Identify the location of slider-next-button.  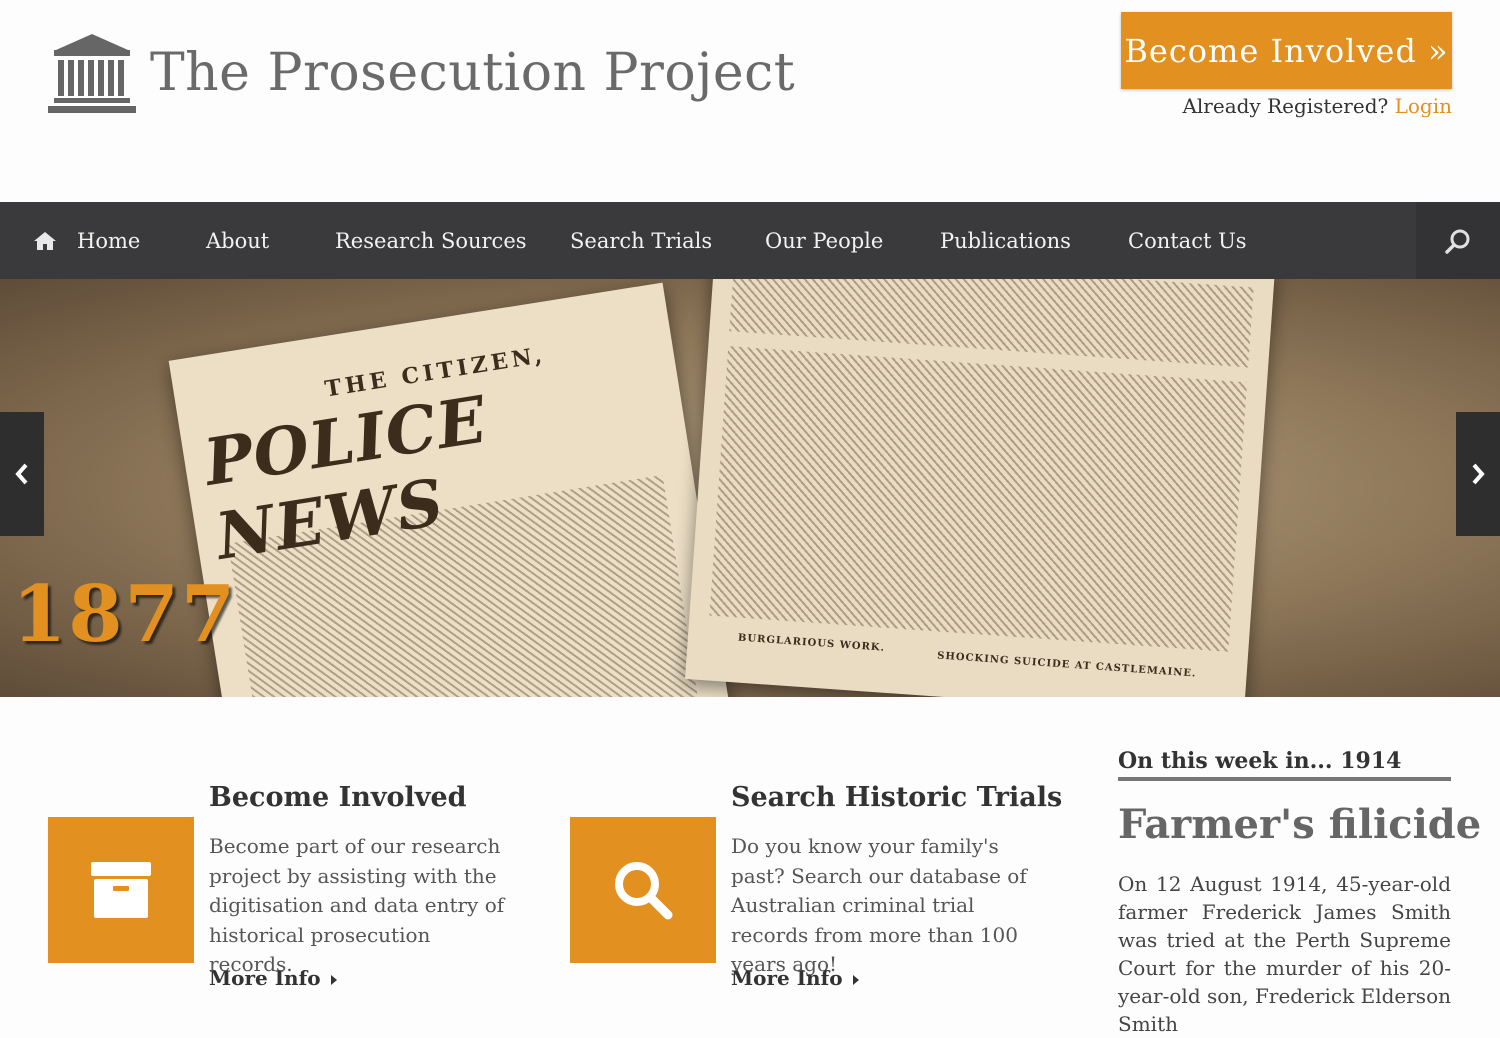
(1478, 474).